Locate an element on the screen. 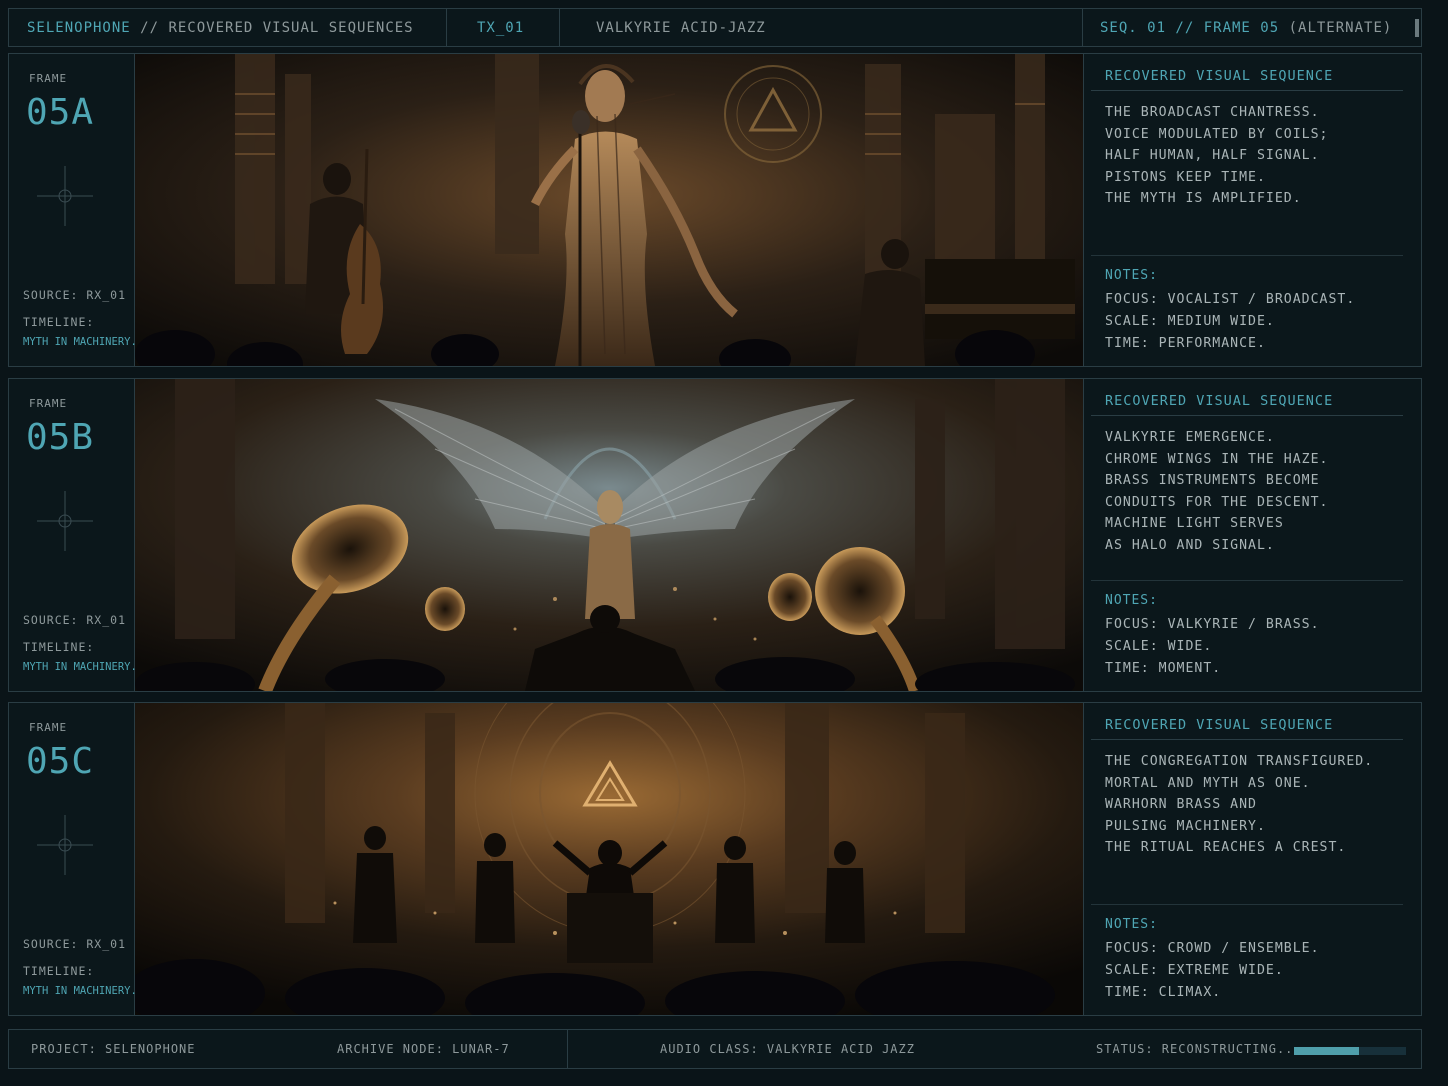 This screenshot has width=1448, height=1086. cursor-block is located at coordinates (1417, 28).